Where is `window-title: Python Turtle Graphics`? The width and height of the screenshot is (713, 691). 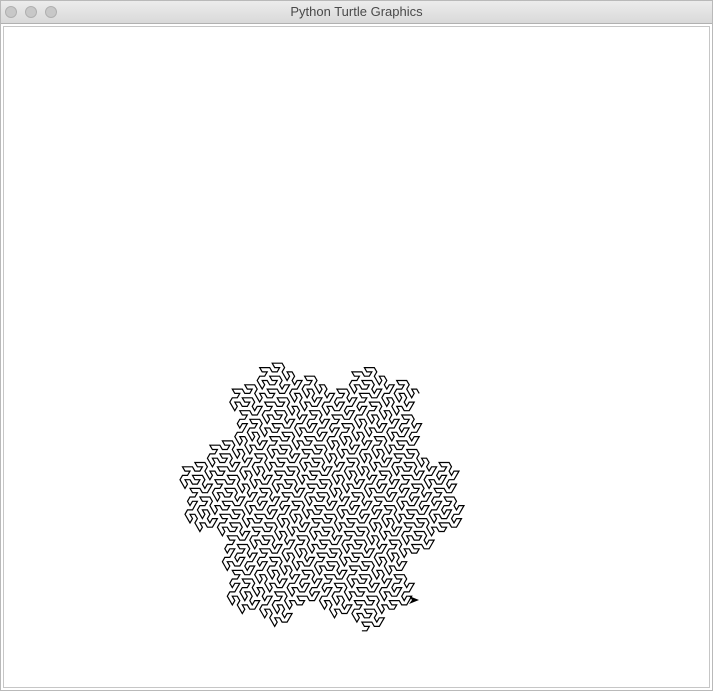 window-title: Python Turtle Graphics is located at coordinates (356, 11).